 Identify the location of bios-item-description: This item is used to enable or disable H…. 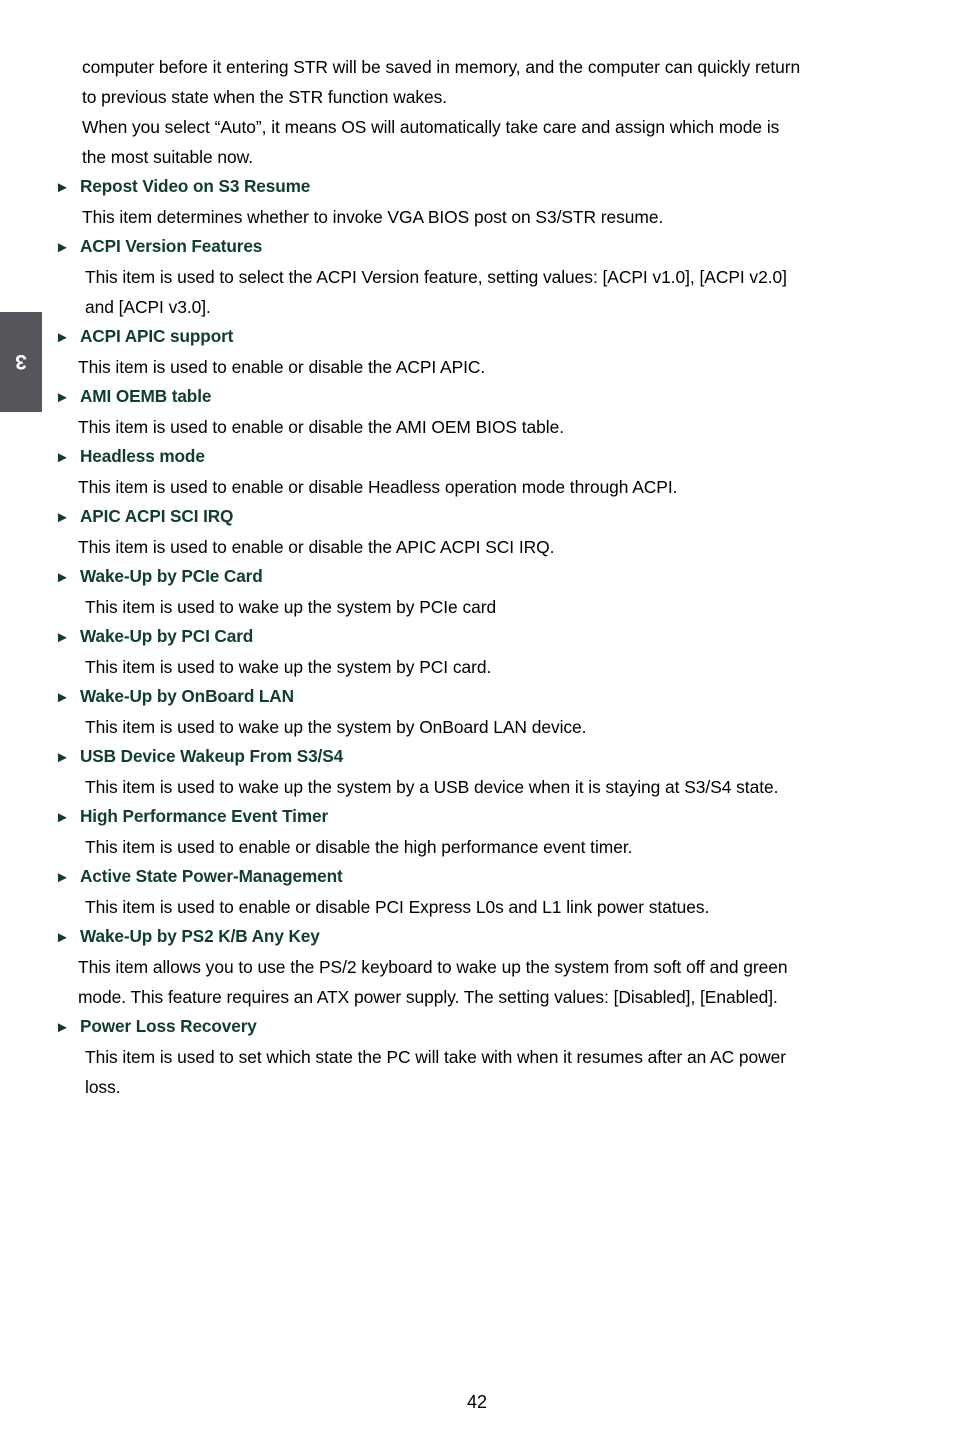
(378, 487).